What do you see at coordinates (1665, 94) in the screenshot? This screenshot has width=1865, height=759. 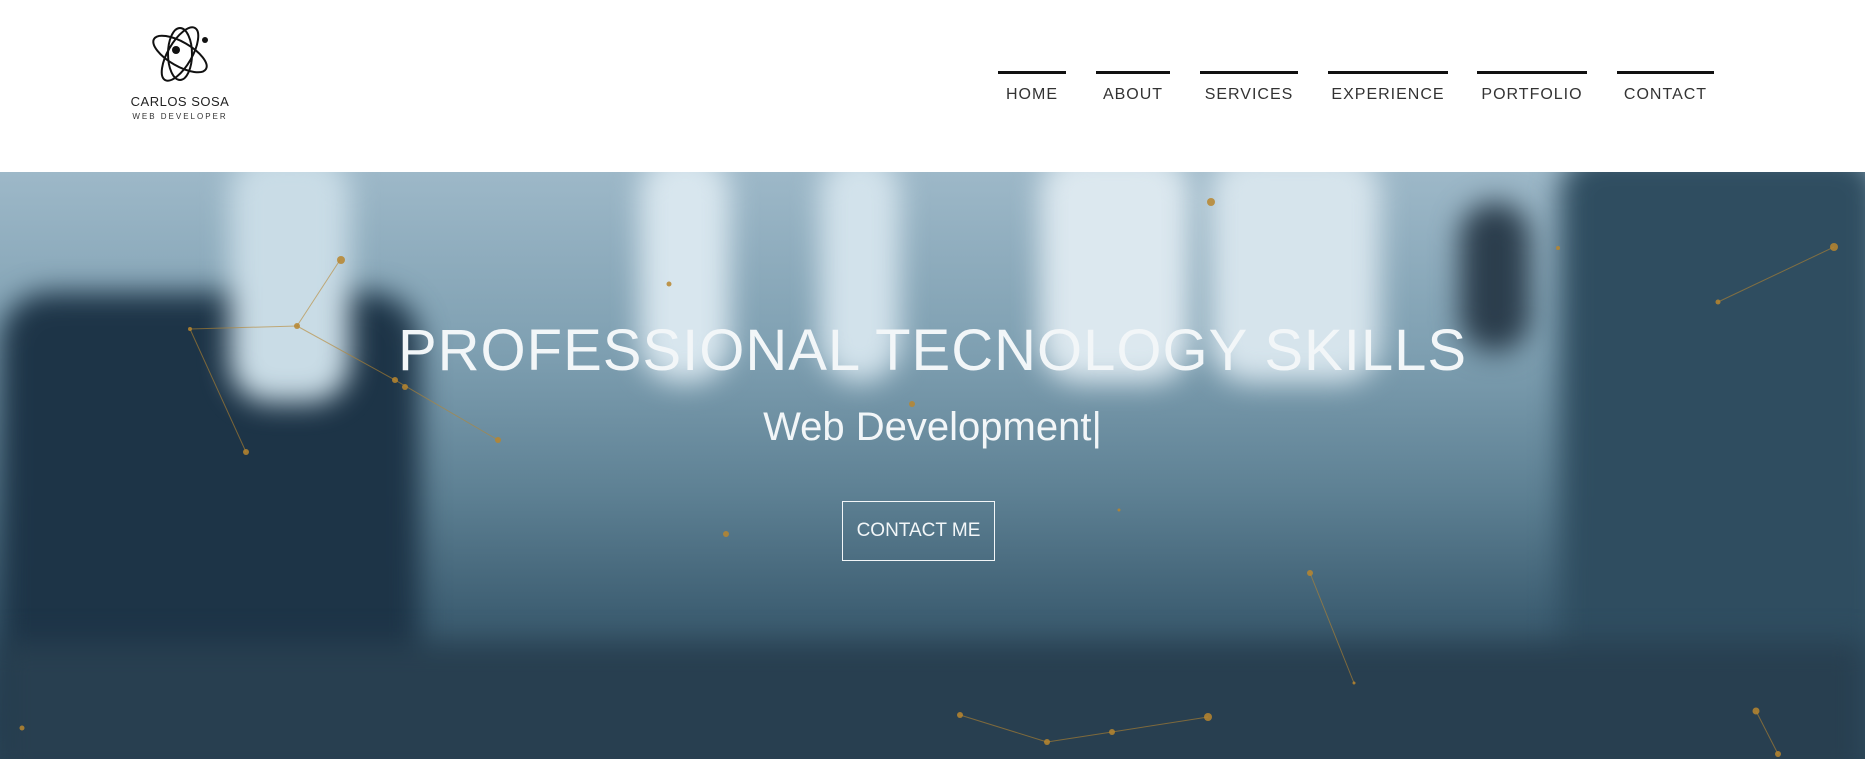 I see `nav-item-label: CONTACT` at bounding box center [1665, 94].